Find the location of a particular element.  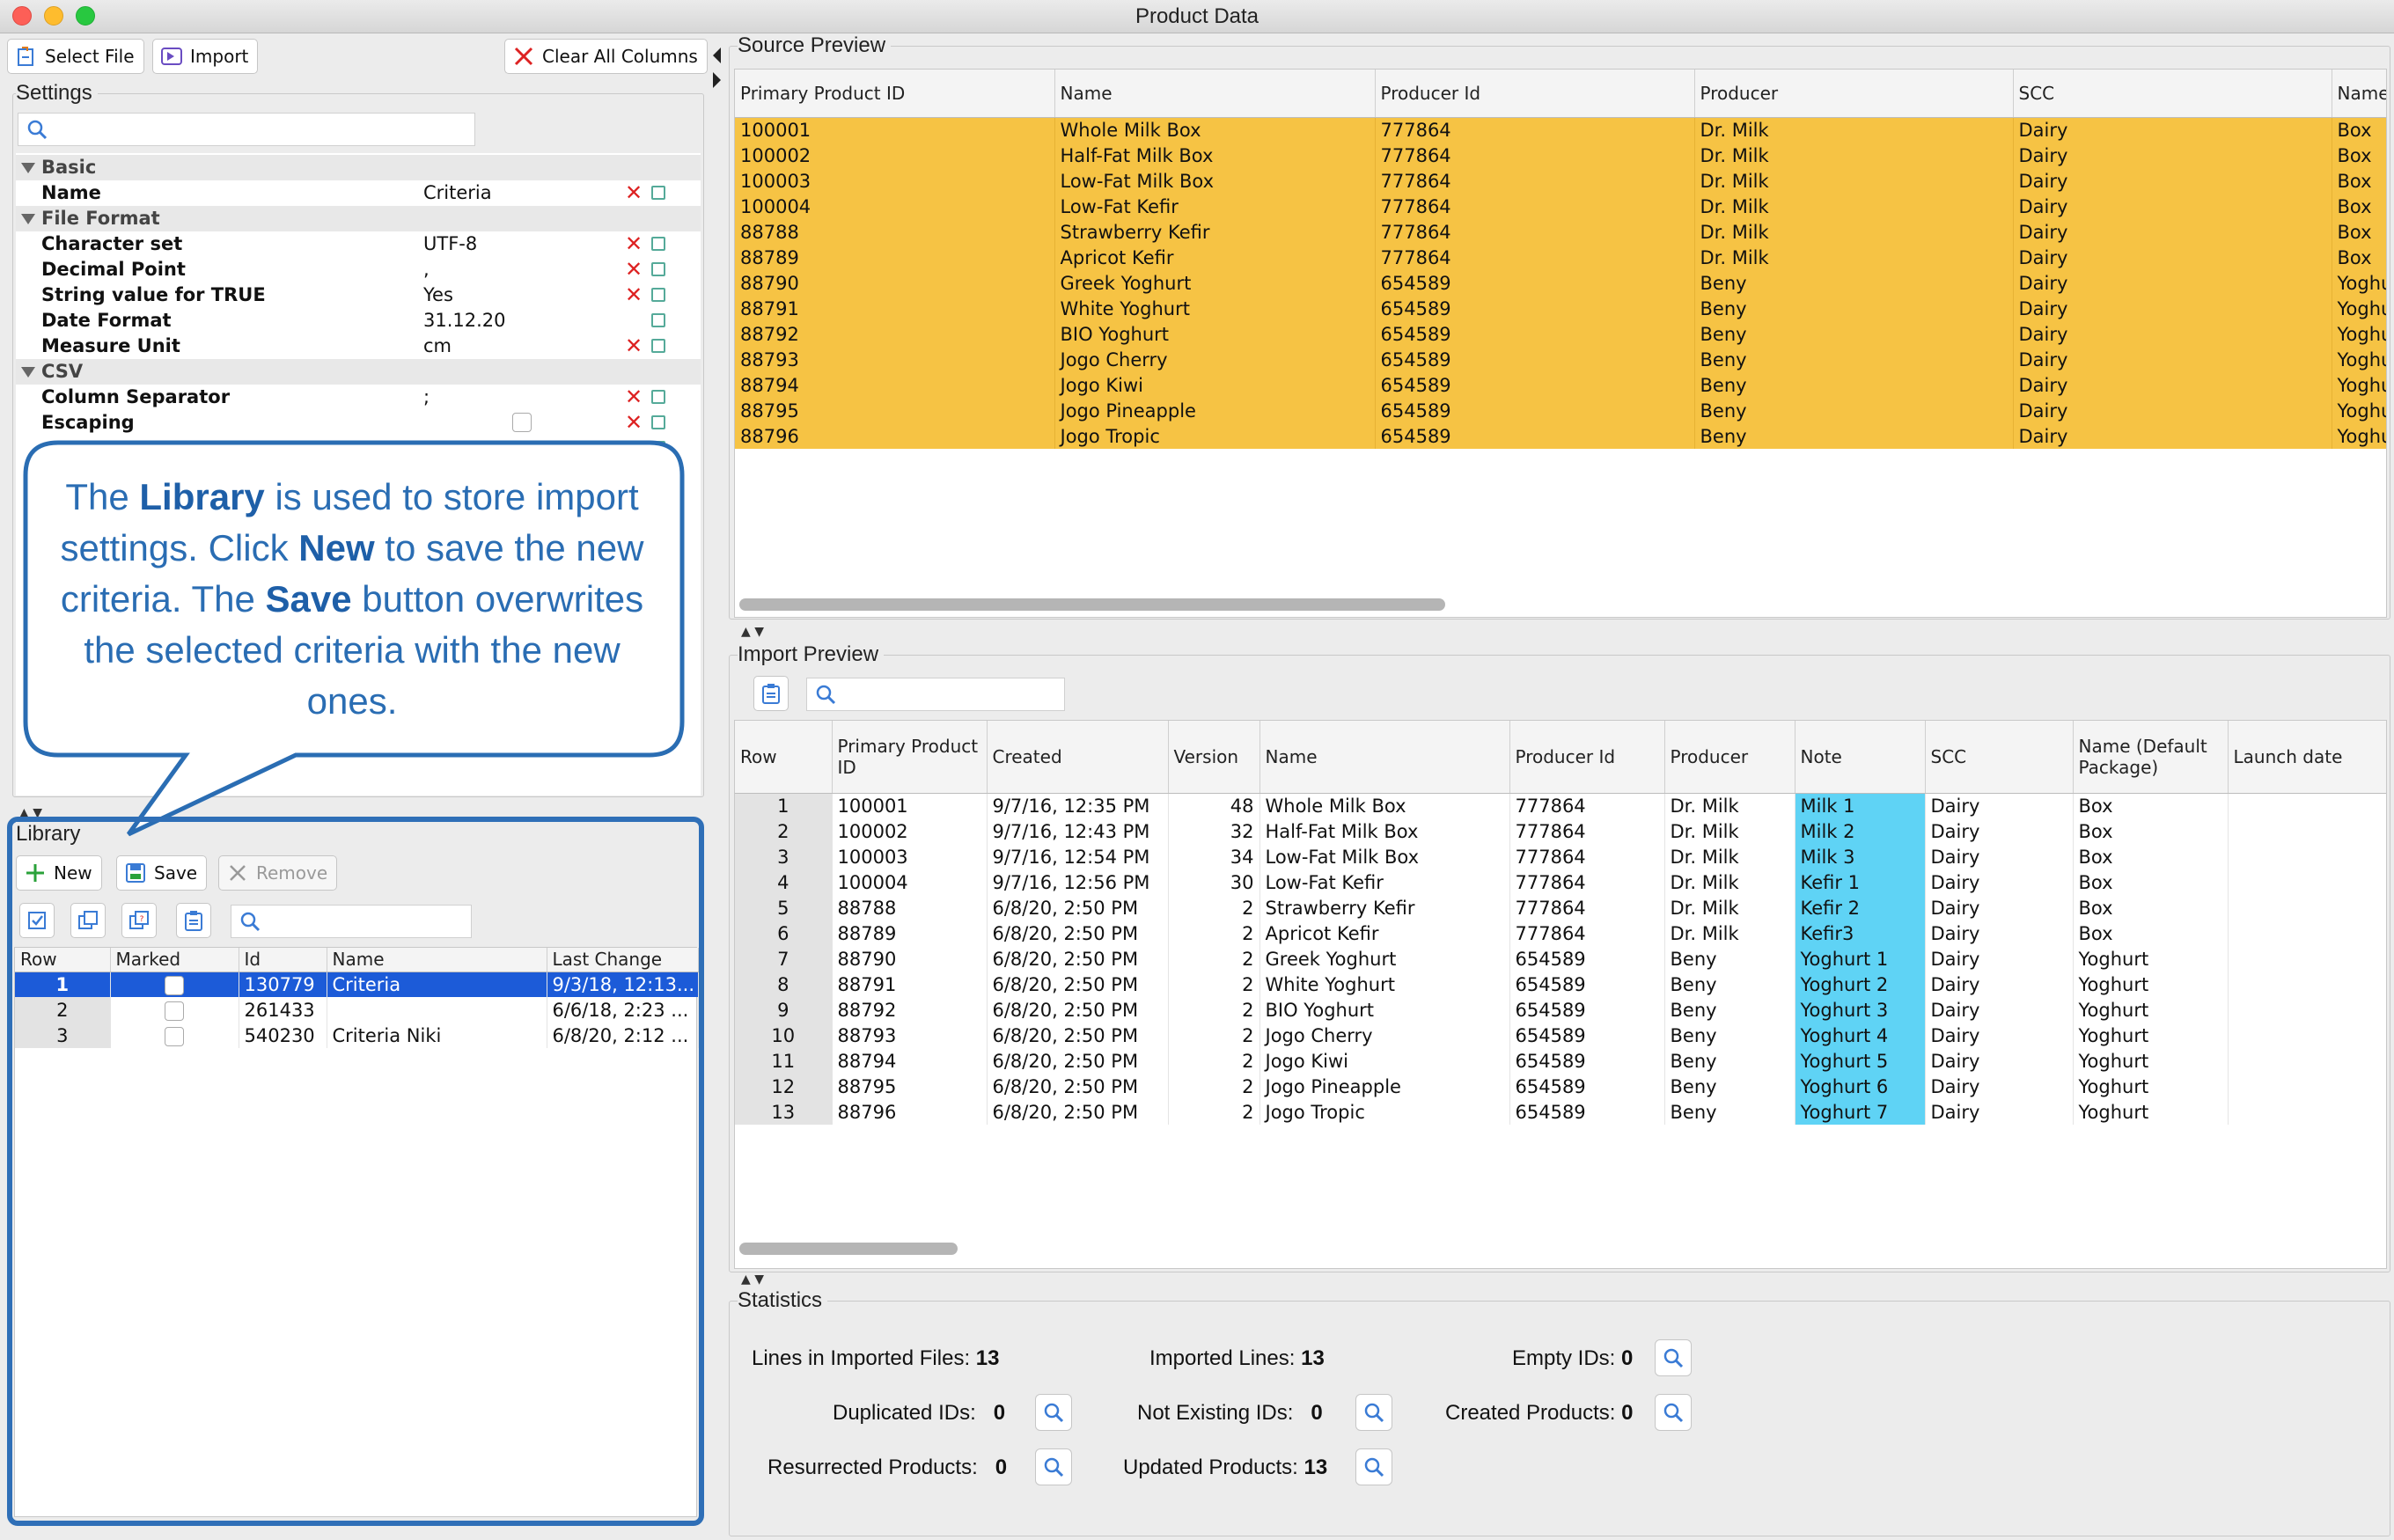

group-file-format: File Format is located at coordinates (358, 219).